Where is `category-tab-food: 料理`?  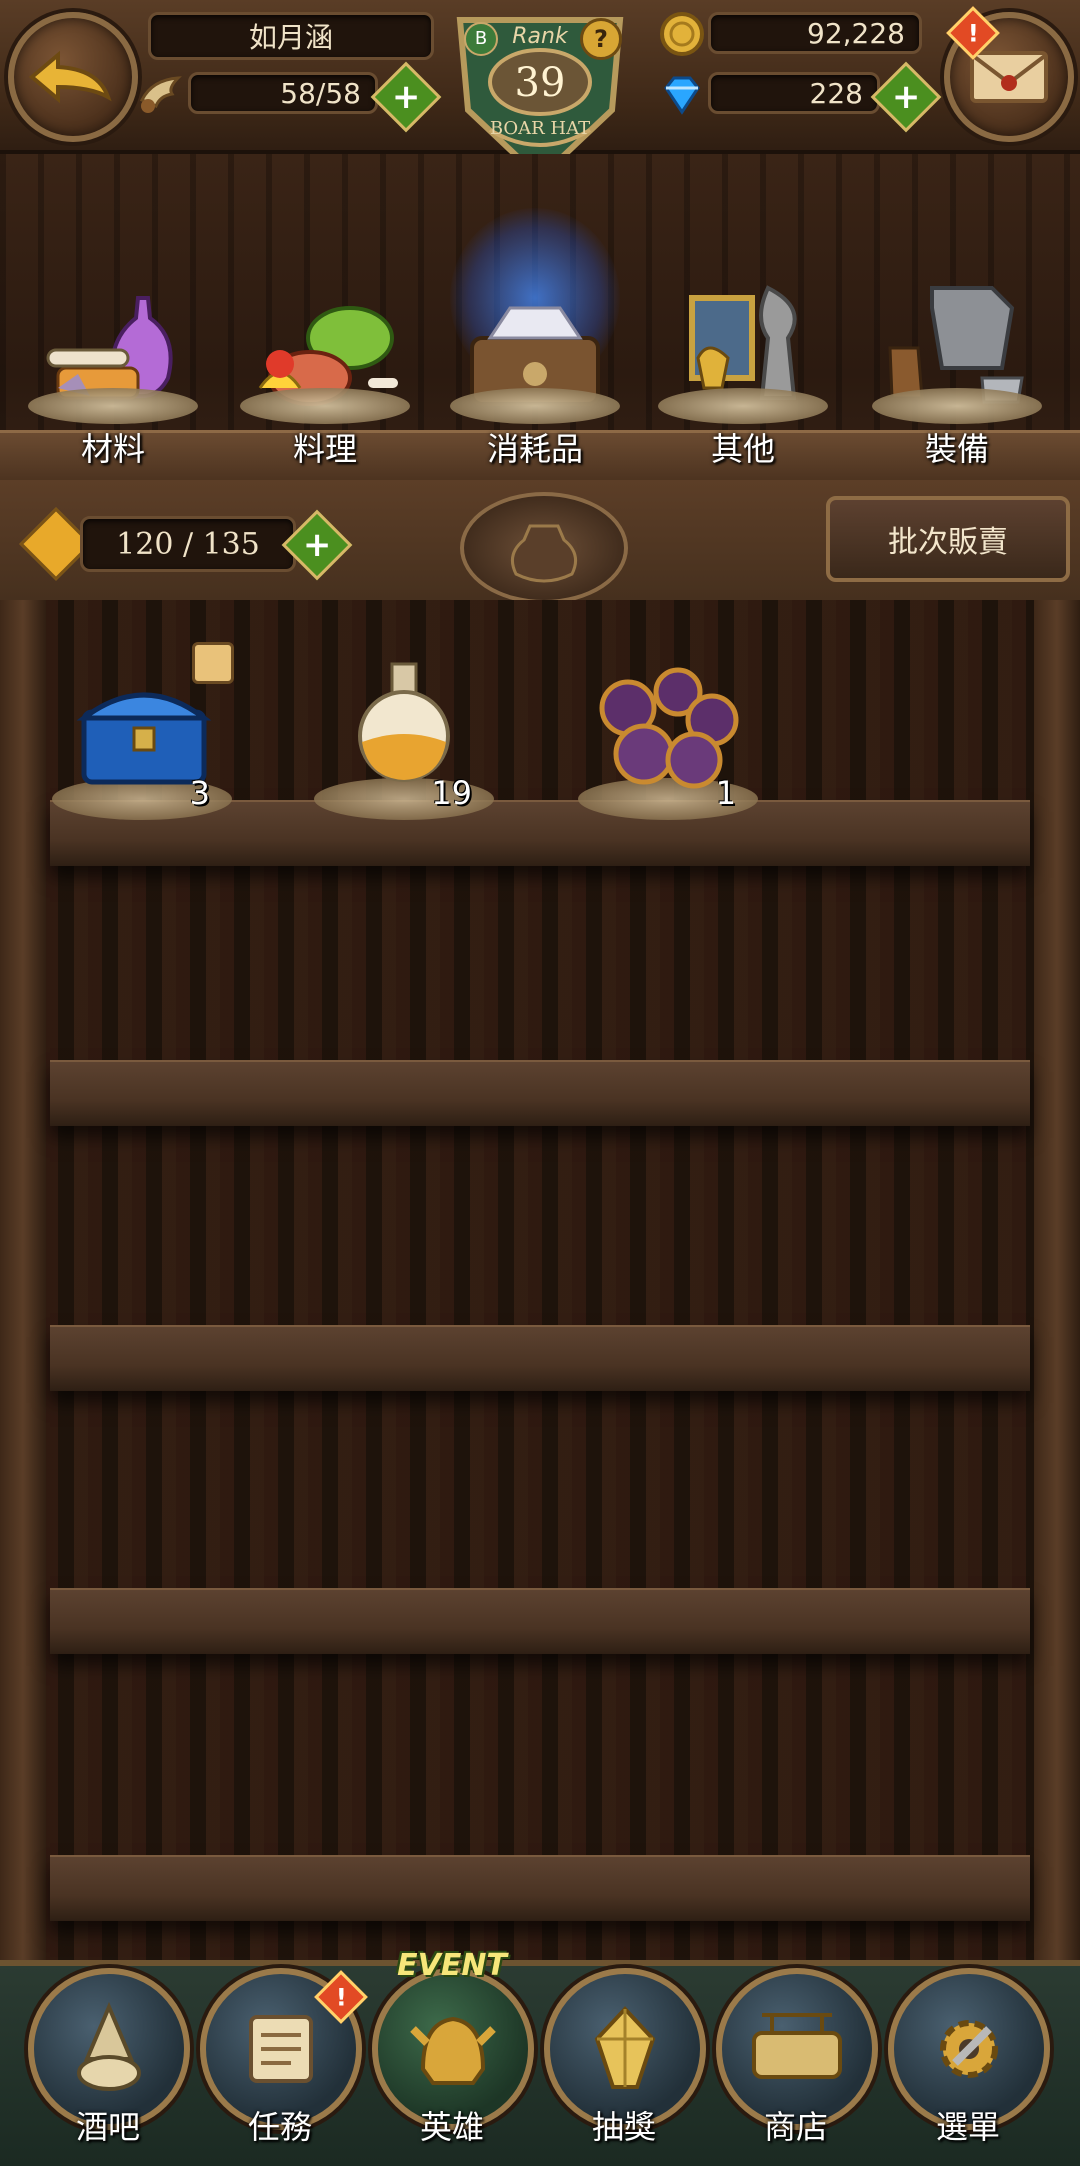
category-tab-food: 料理 is located at coordinates (325, 378).